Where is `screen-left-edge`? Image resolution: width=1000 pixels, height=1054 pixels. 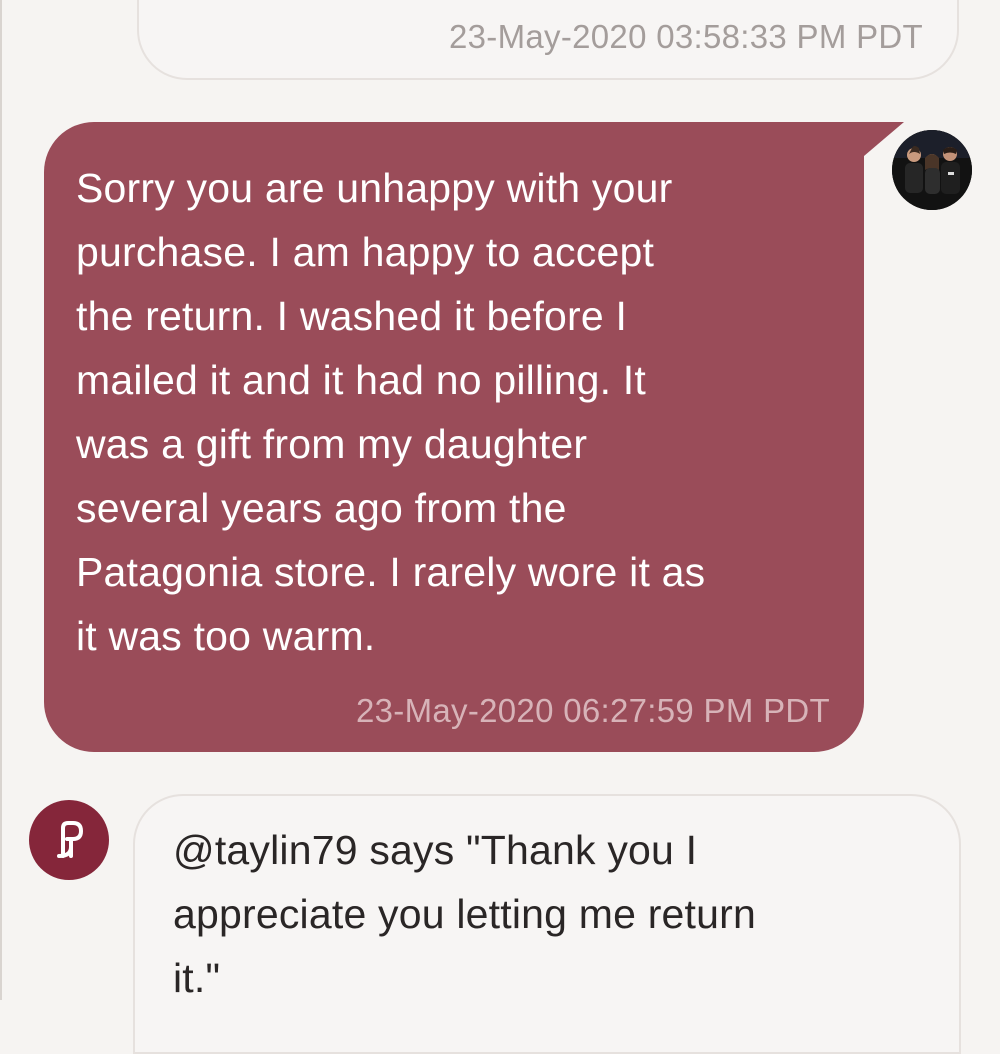
screen-left-edge is located at coordinates (1, 500).